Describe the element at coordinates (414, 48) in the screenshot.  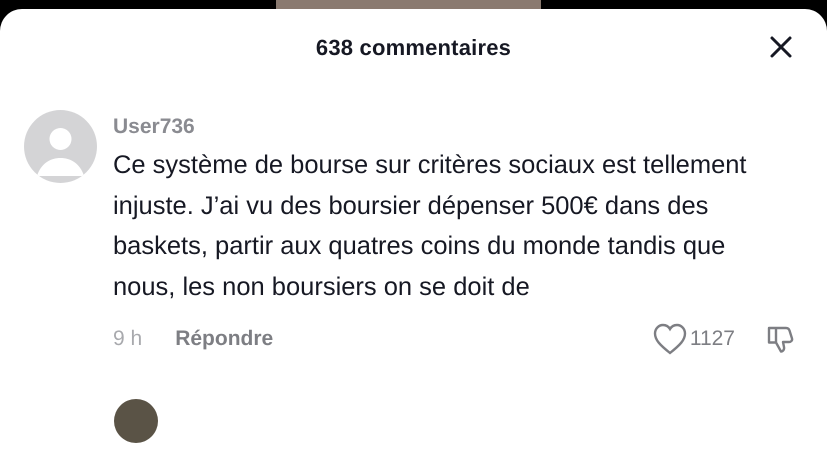
I see `comments-count-title: 638 commentaires` at that location.